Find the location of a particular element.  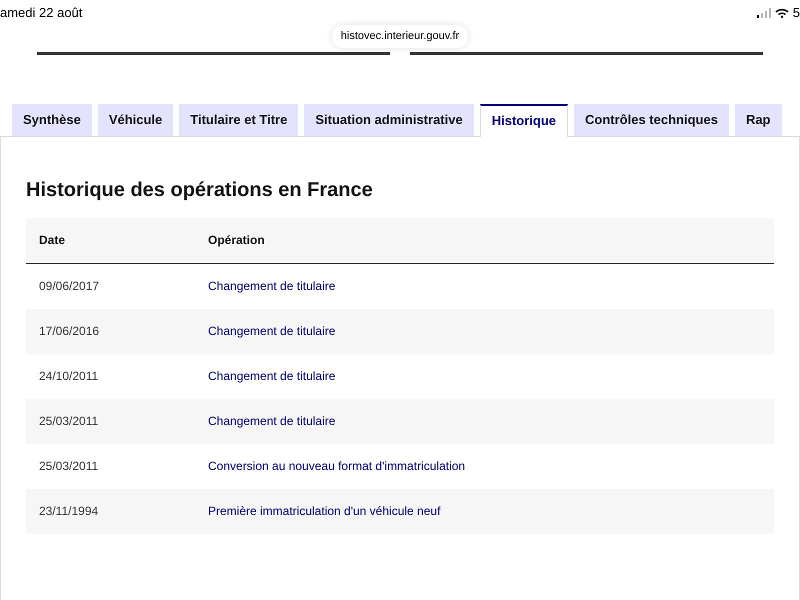

tab: Historique is located at coordinates (524, 120).